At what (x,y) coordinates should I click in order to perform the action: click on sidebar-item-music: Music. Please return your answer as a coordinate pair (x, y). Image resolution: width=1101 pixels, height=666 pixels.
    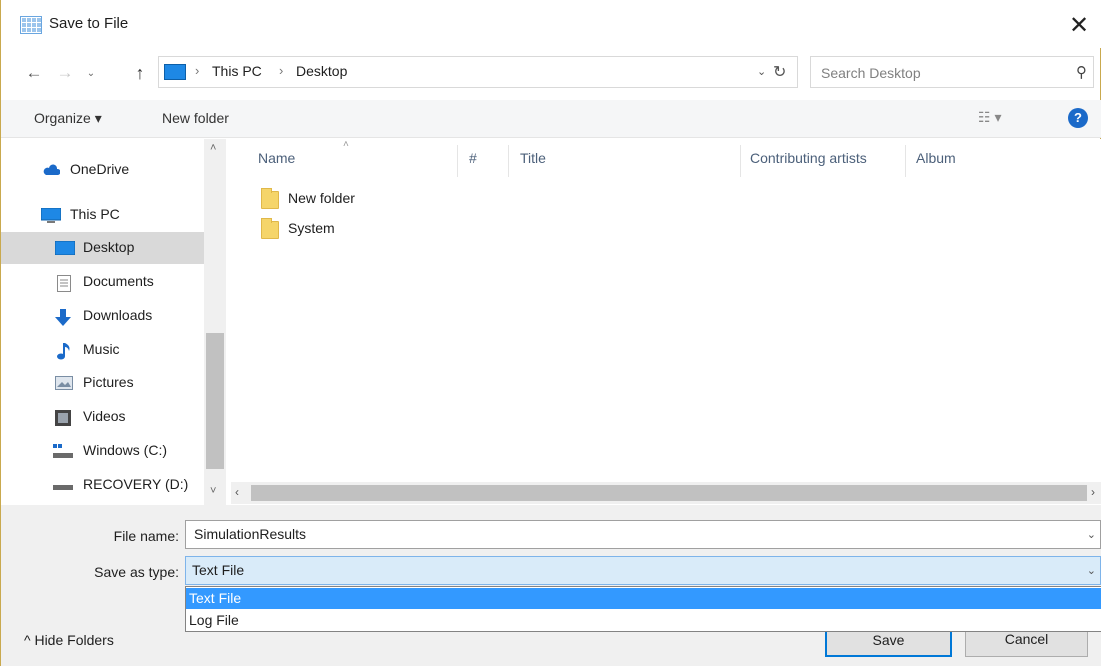
    Looking at the image, I should click on (102, 350).